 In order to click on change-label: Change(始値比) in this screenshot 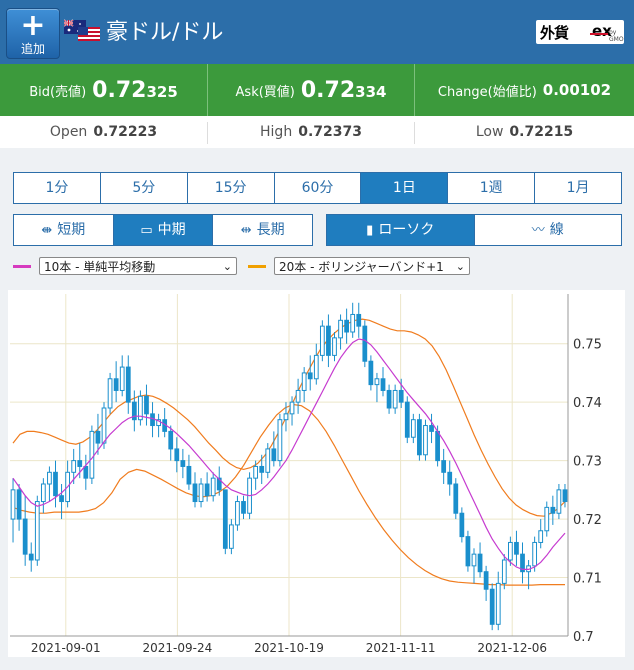, I will do `click(487, 92)`.